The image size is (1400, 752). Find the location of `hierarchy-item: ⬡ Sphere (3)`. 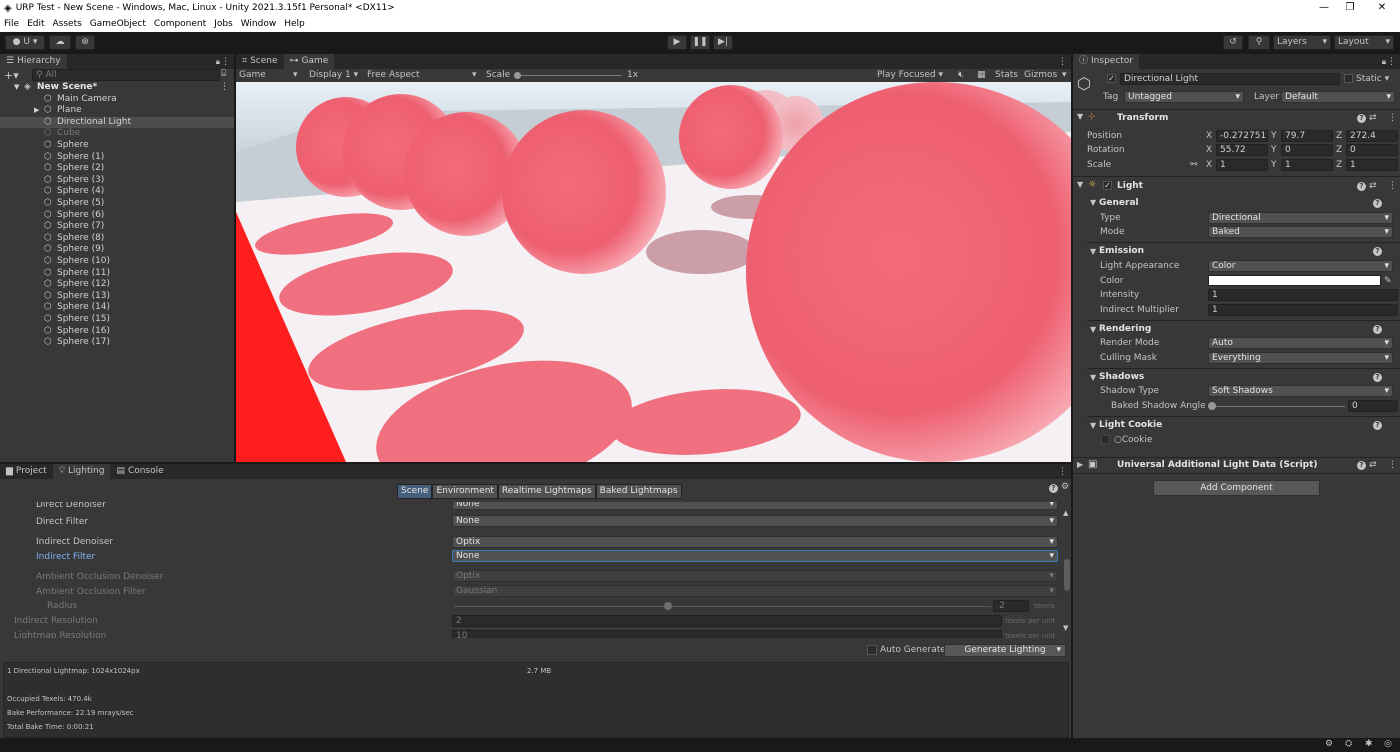

hierarchy-item: ⬡ Sphere (3) is located at coordinates (117, 181).